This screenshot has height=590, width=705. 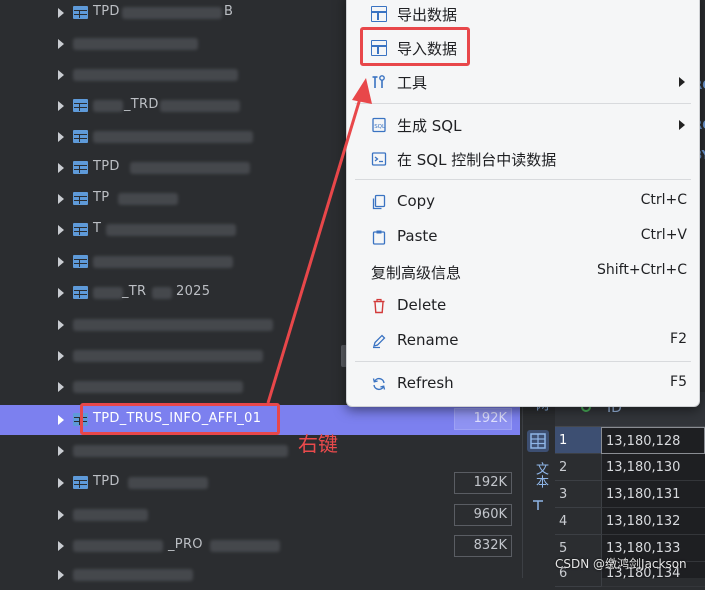 What do you see at coordinates (318, 444) in the screenshot?
I see `right-click-annotation: 右键` at bounding box center [318, 444].